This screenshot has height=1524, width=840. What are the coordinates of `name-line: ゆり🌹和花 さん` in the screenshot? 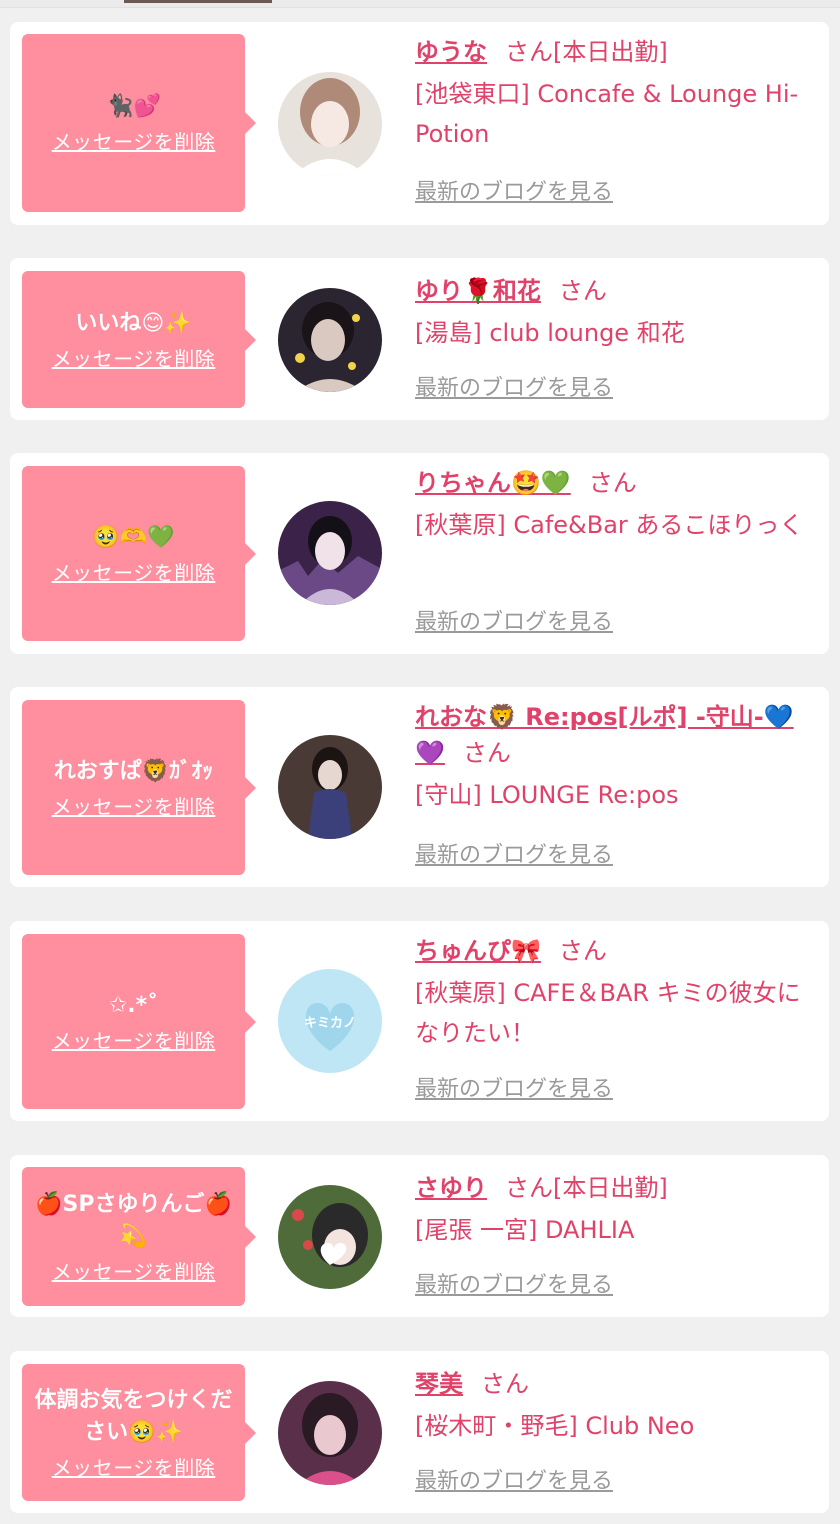 It's located at (615, 291).